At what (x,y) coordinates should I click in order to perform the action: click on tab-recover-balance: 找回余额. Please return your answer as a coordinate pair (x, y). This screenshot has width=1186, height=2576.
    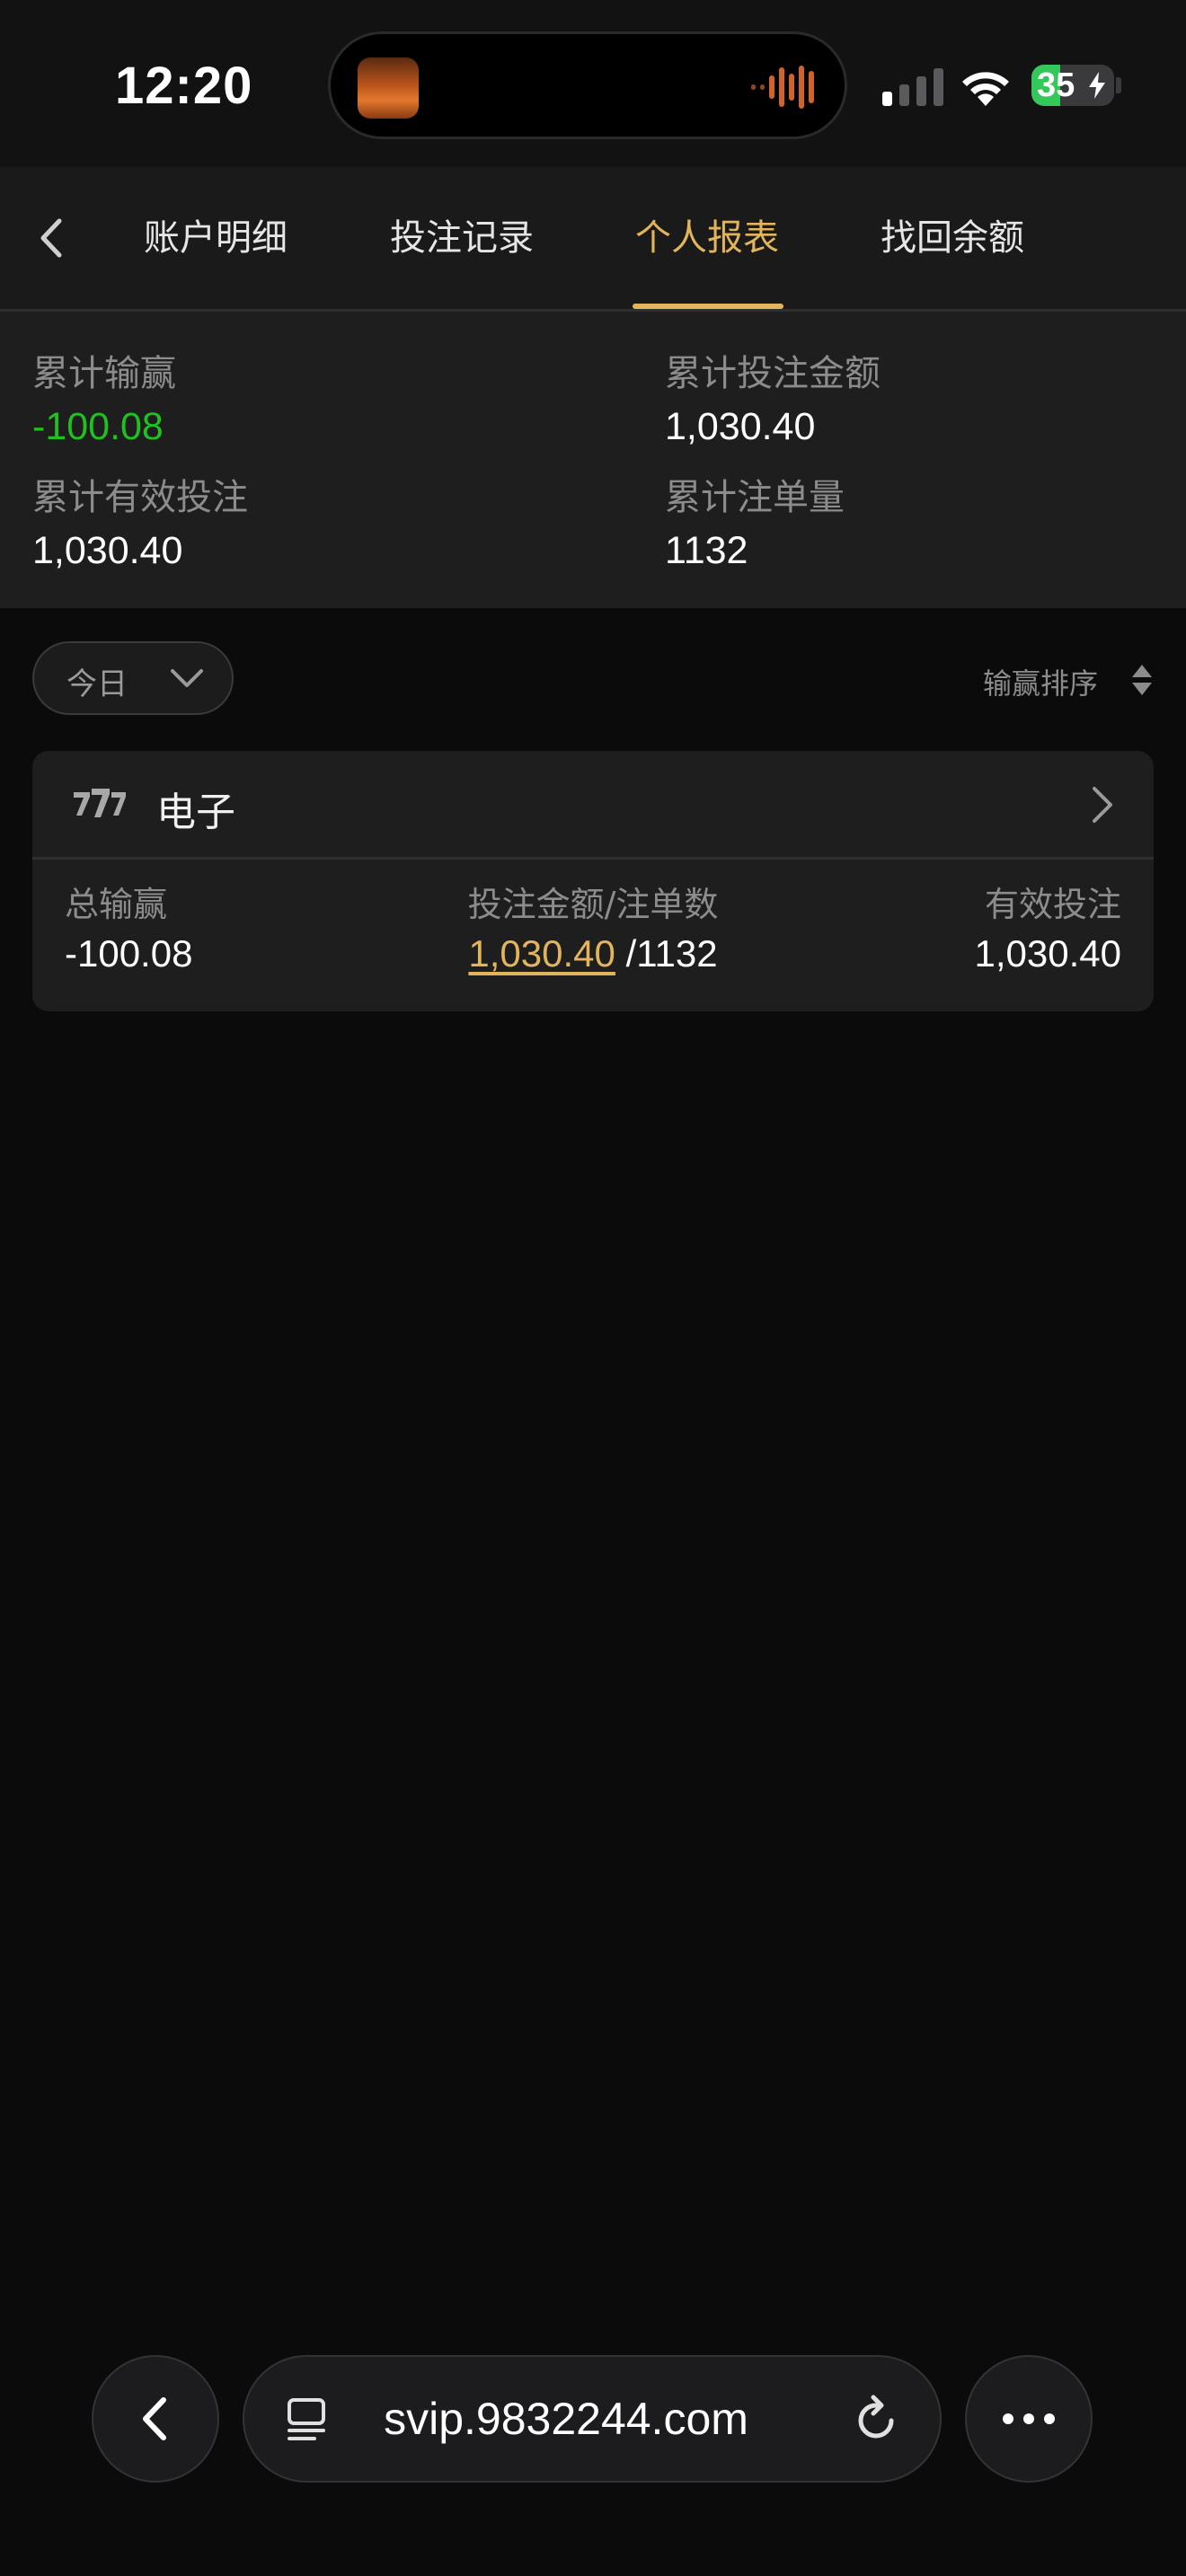
    Looking at the image, I should click on (952, 238).